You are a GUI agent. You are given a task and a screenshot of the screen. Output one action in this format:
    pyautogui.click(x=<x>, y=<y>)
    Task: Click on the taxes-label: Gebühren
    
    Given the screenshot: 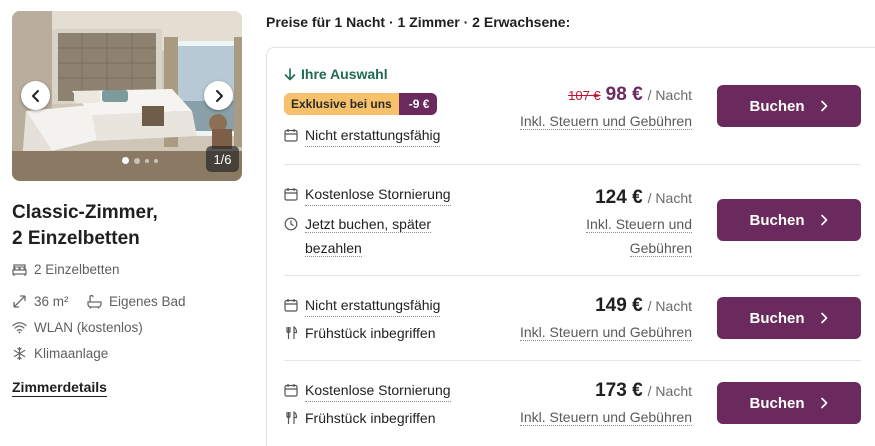 What is the action you would take?
    pyautogui.click(x=660, y=248)
    